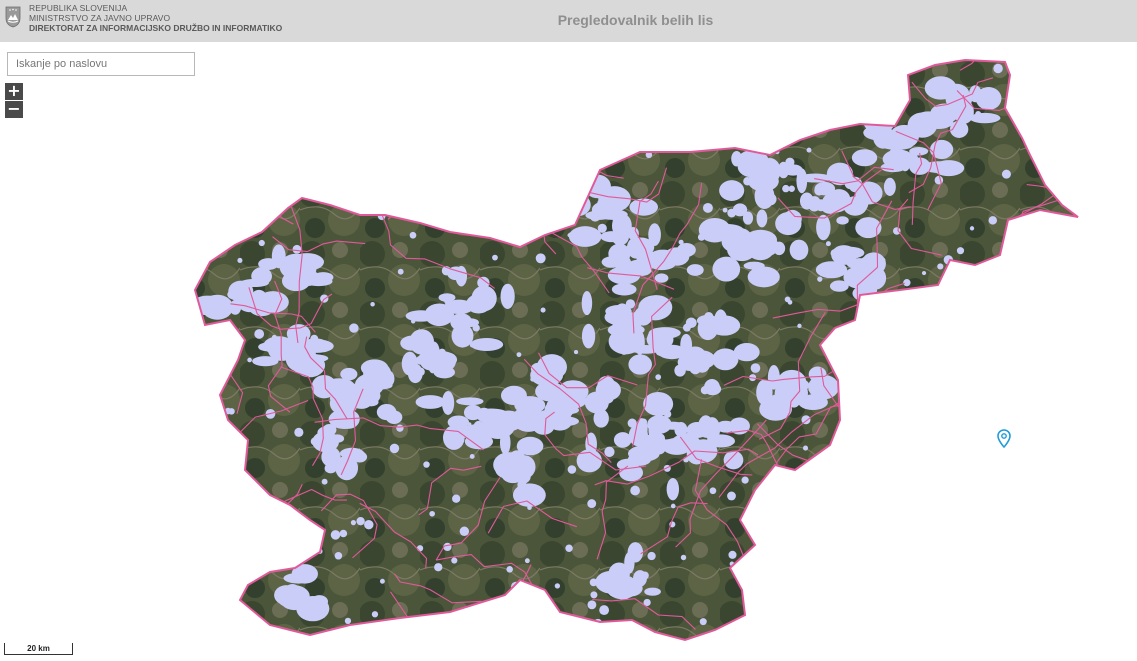 The image size is (1137, 661). I want to click on zoom-out-button: −, so click(14, 109).